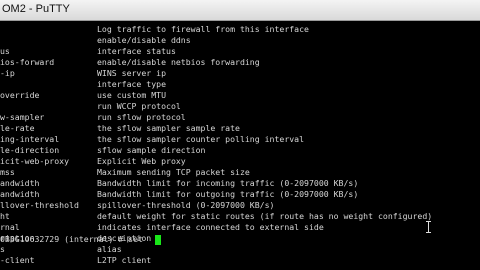 This screenshot has height=270, width=480. I want to click on help-keyword: -ip, so click(7, 73).